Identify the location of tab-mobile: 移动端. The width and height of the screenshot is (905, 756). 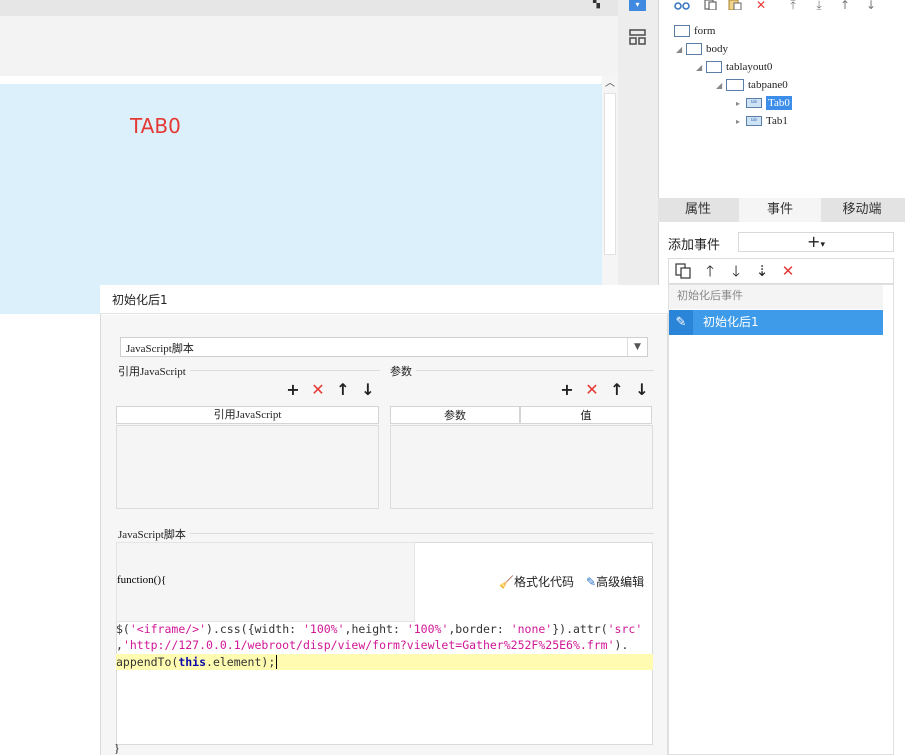
(862, 210).